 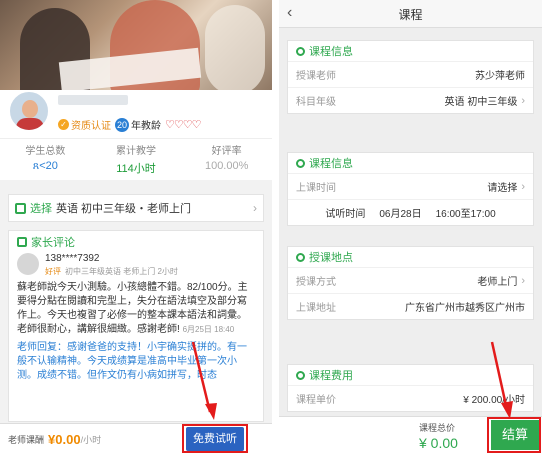 I want to click on location-icon, so click(x=300, y=257).